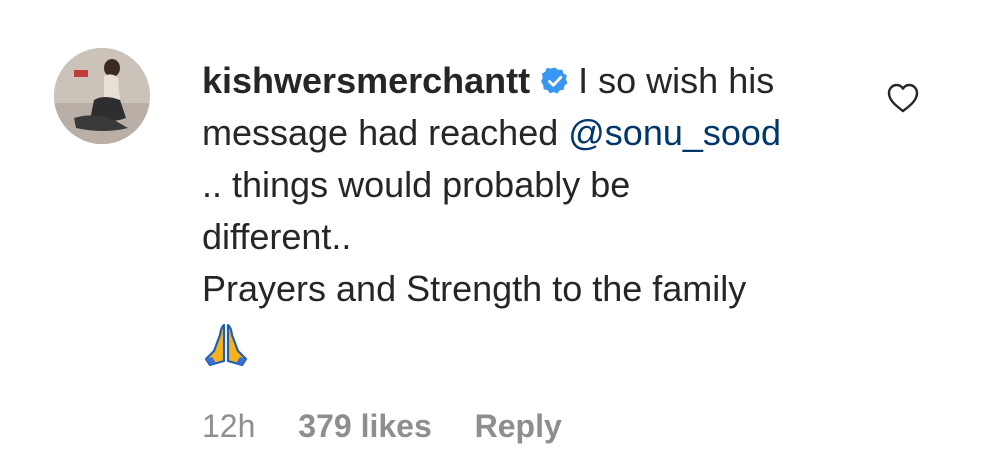  Describe the element at coordinates (366, 80) in the screenshot. I see `username-link: kishwersmerchantt` at that location.